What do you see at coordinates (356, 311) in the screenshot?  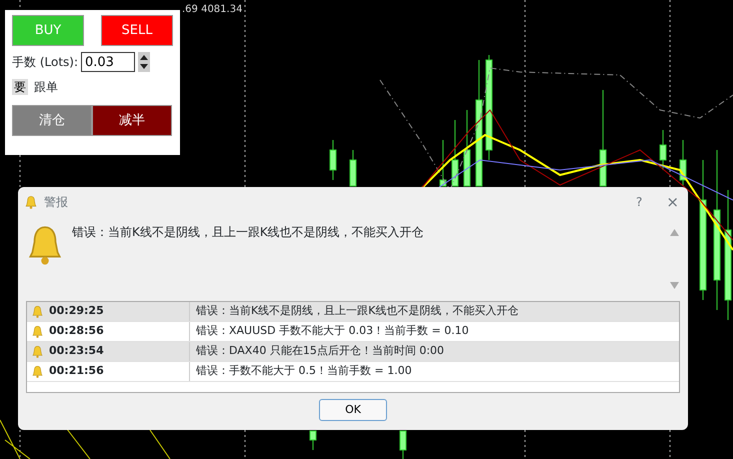 I see `alert-text: 错误：当前K线不是阴线，且上一跟K线也不是阴线，不能买入开仓` at bounding box center [356, 311].